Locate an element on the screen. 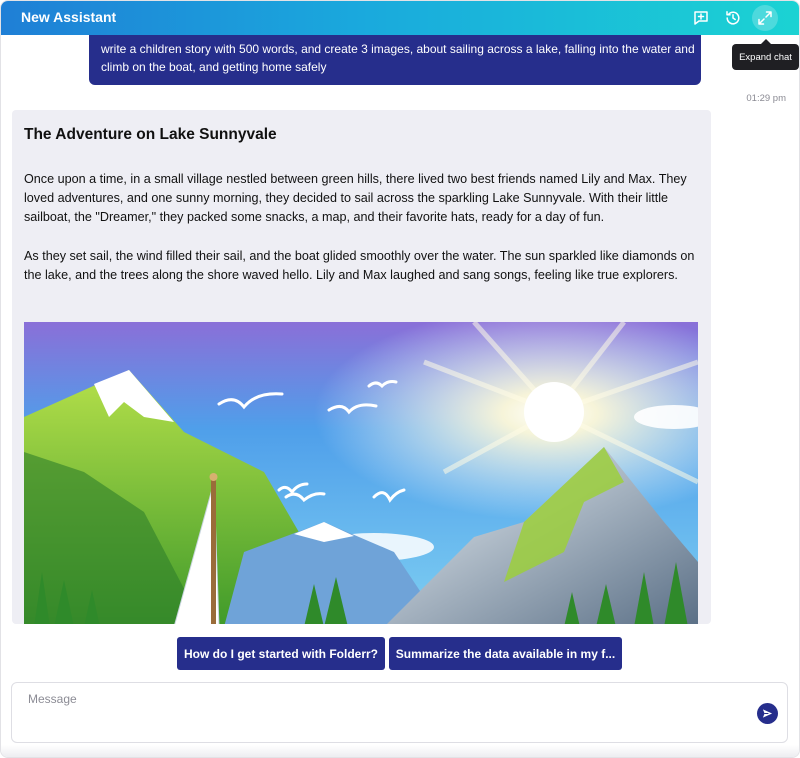 This screenshot has height=758, width=800. new-chat-icon is located at coordinates (701, 18).